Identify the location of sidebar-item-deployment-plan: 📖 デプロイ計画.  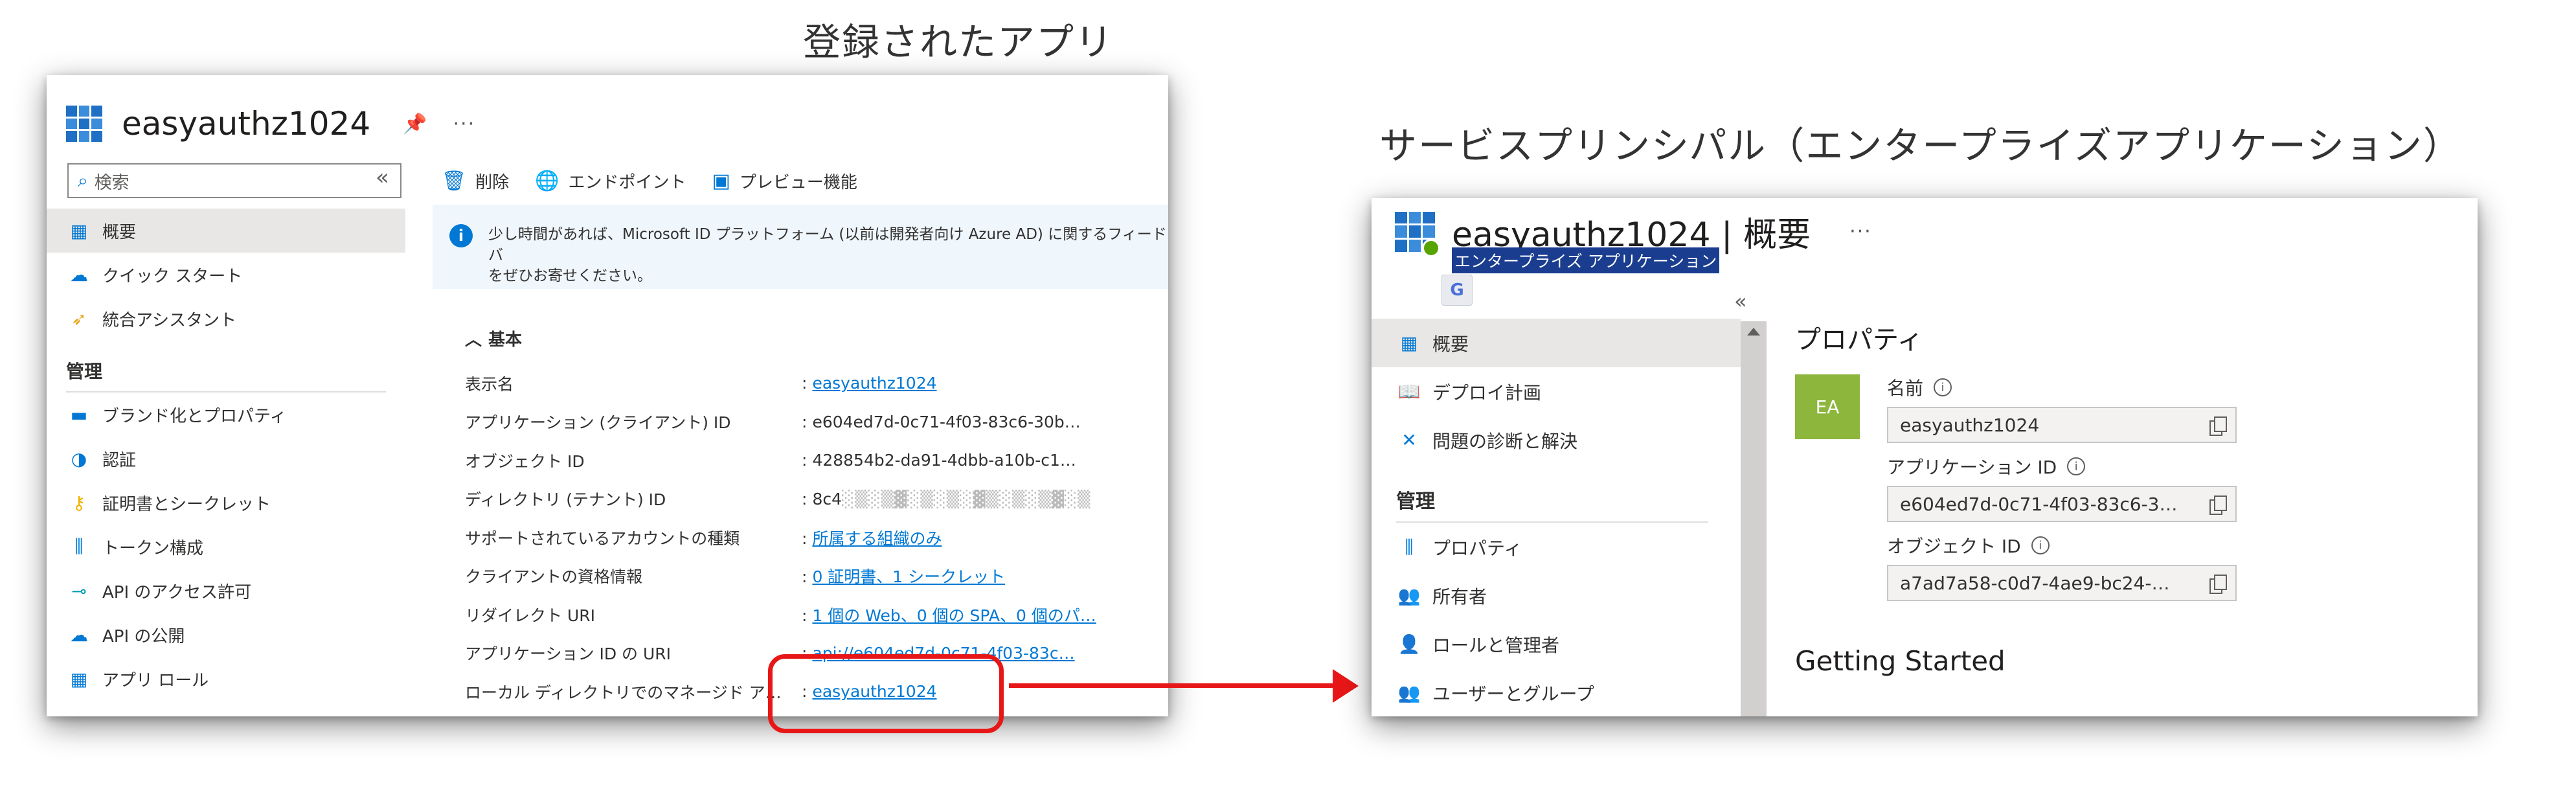
(1556, 391).